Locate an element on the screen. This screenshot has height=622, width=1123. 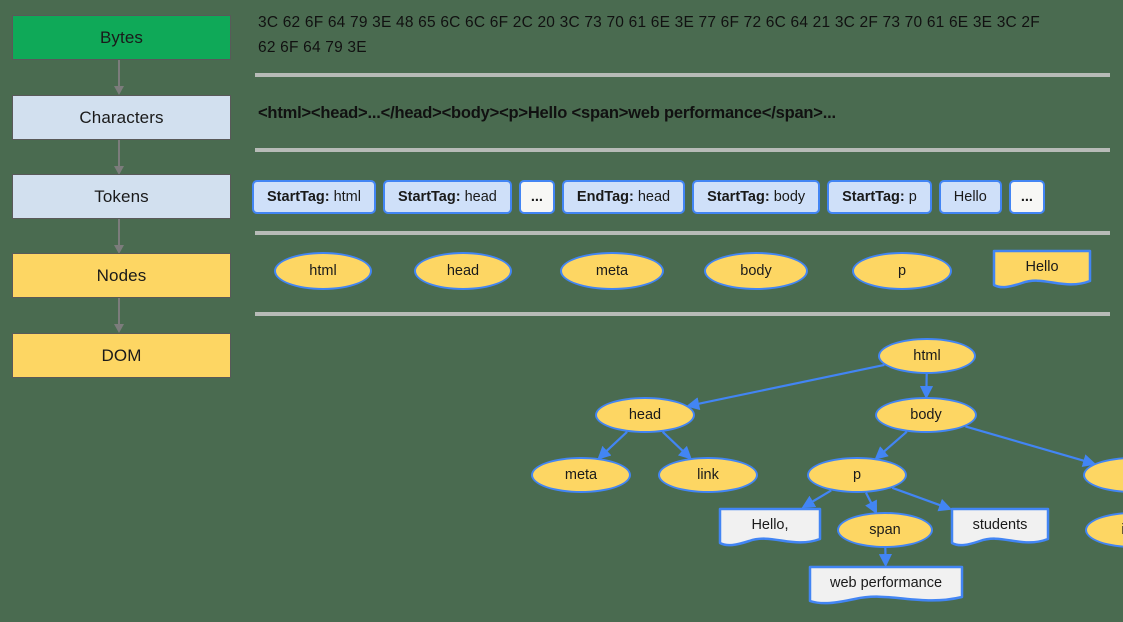
tree-node-label: students is located at coordinates (1000, 525).